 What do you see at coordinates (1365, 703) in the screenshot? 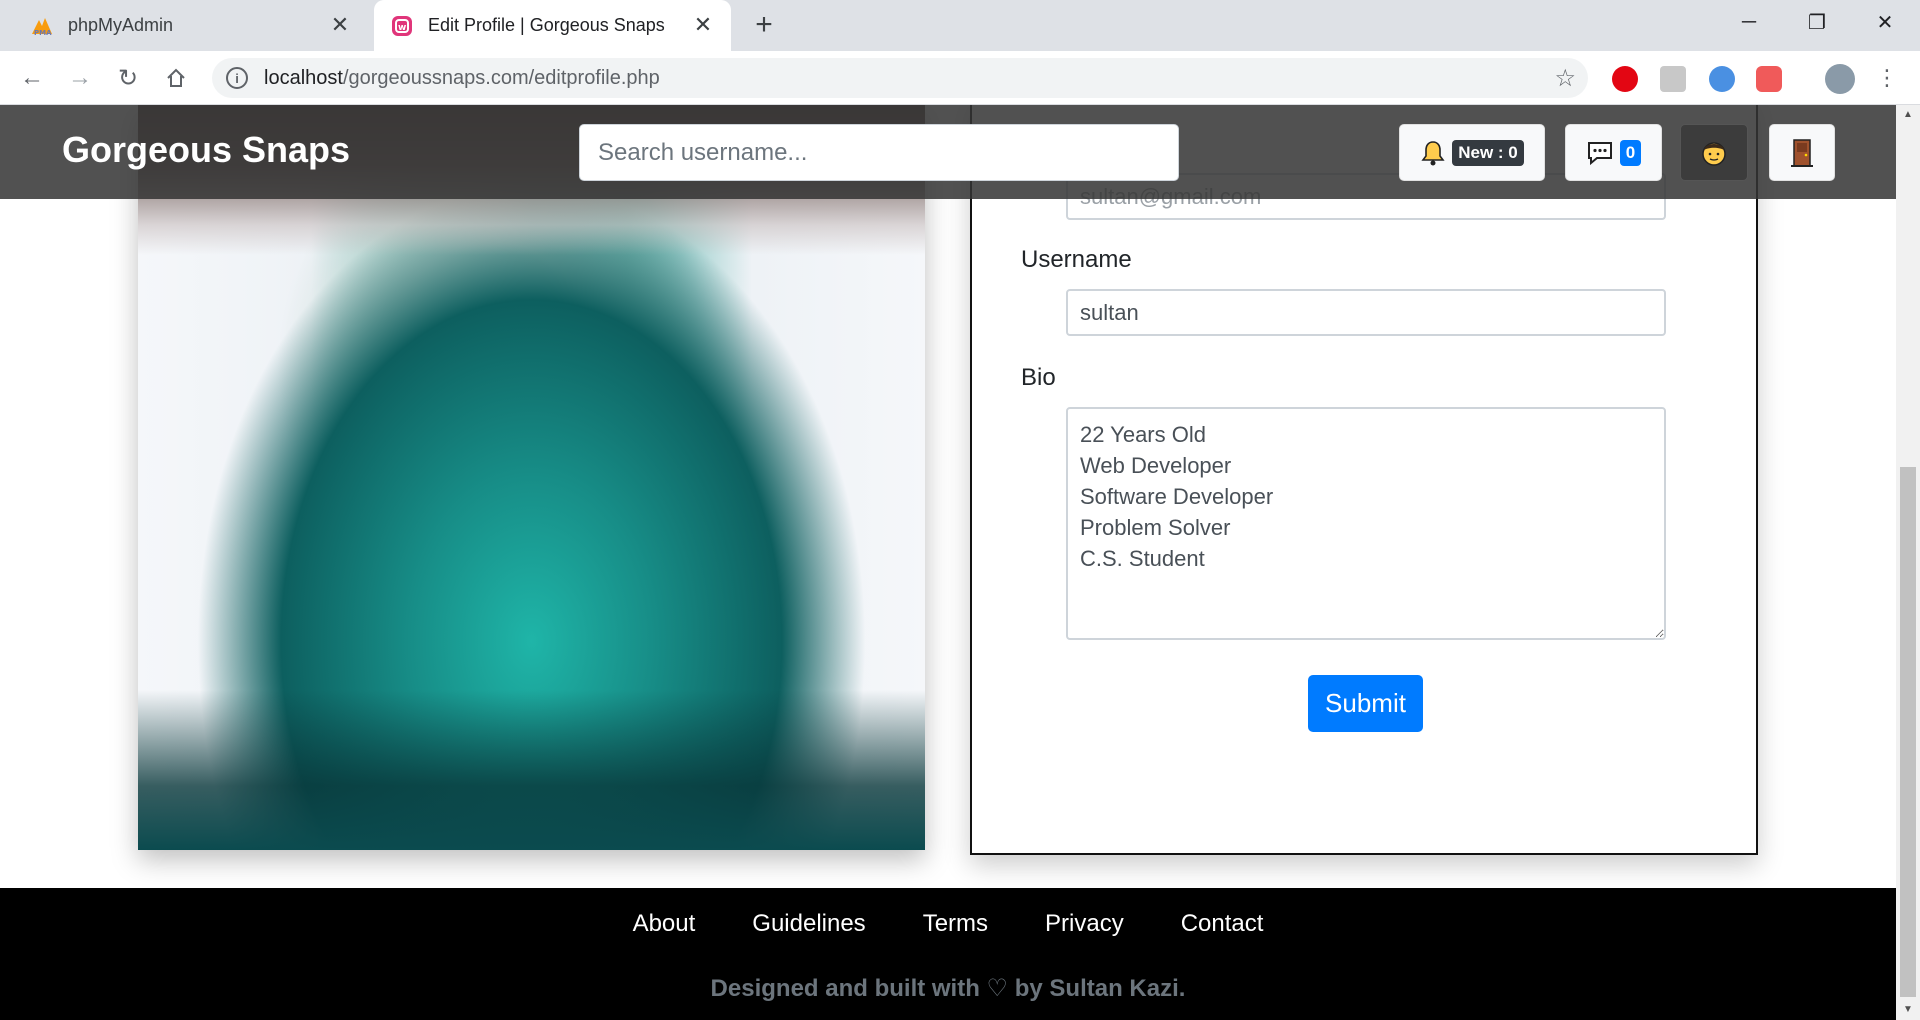
I see `submit-button: Submit` at bounding box center [1365, 703].